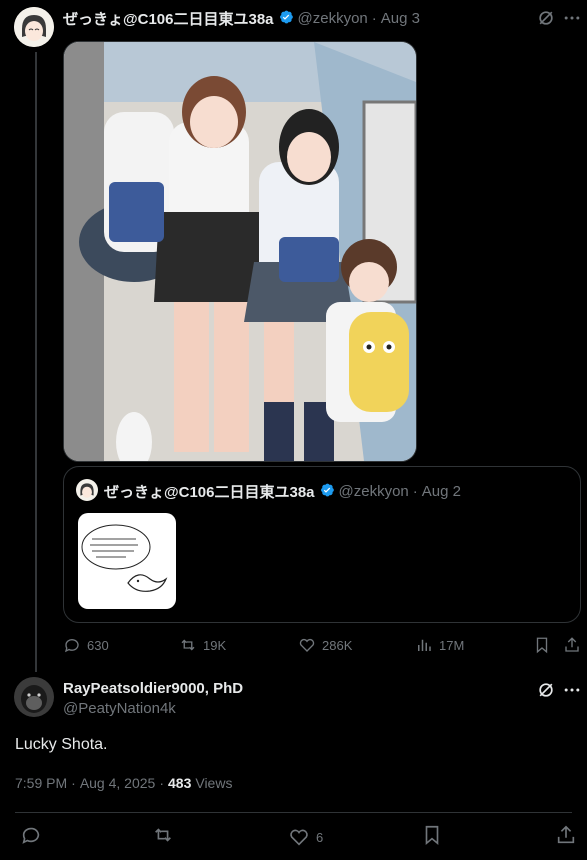 Image resolution: width=587 pixels, height=860 pixels. Describe the element at coordinates (546, 690) in the screenshot. I see `reply-grok-icon` at that location.